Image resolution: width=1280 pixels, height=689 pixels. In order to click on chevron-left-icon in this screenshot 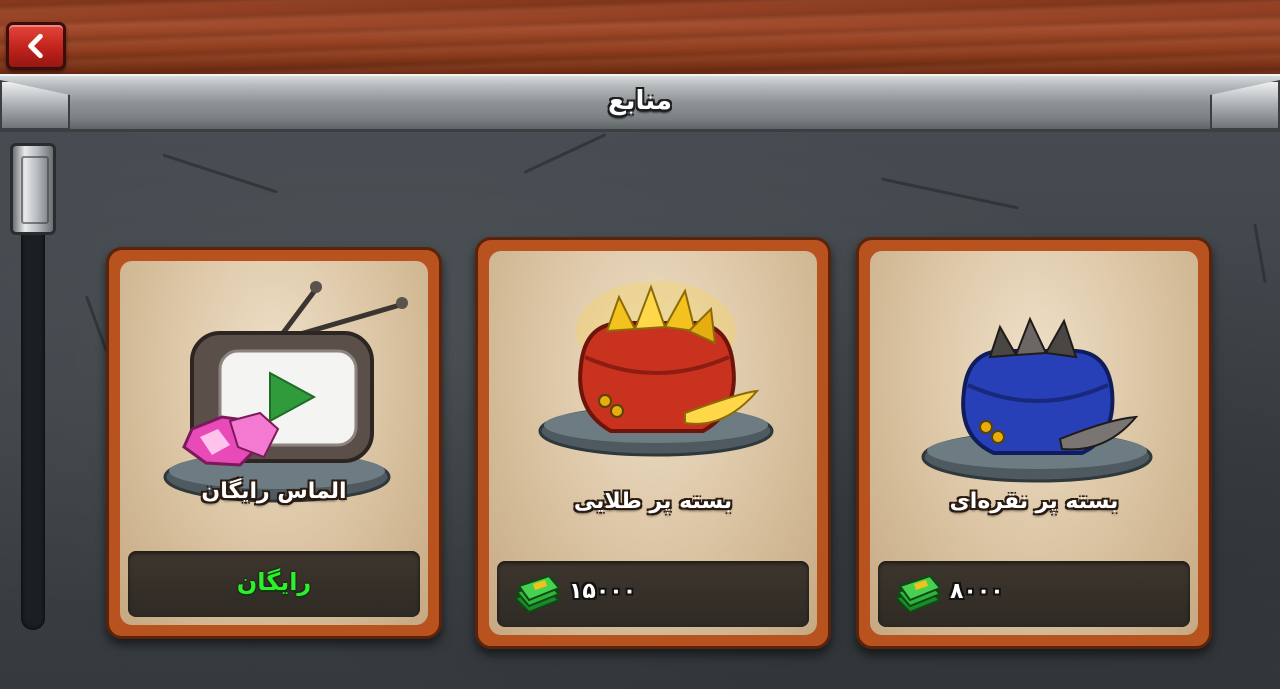, I will do `click(35, 46)`.